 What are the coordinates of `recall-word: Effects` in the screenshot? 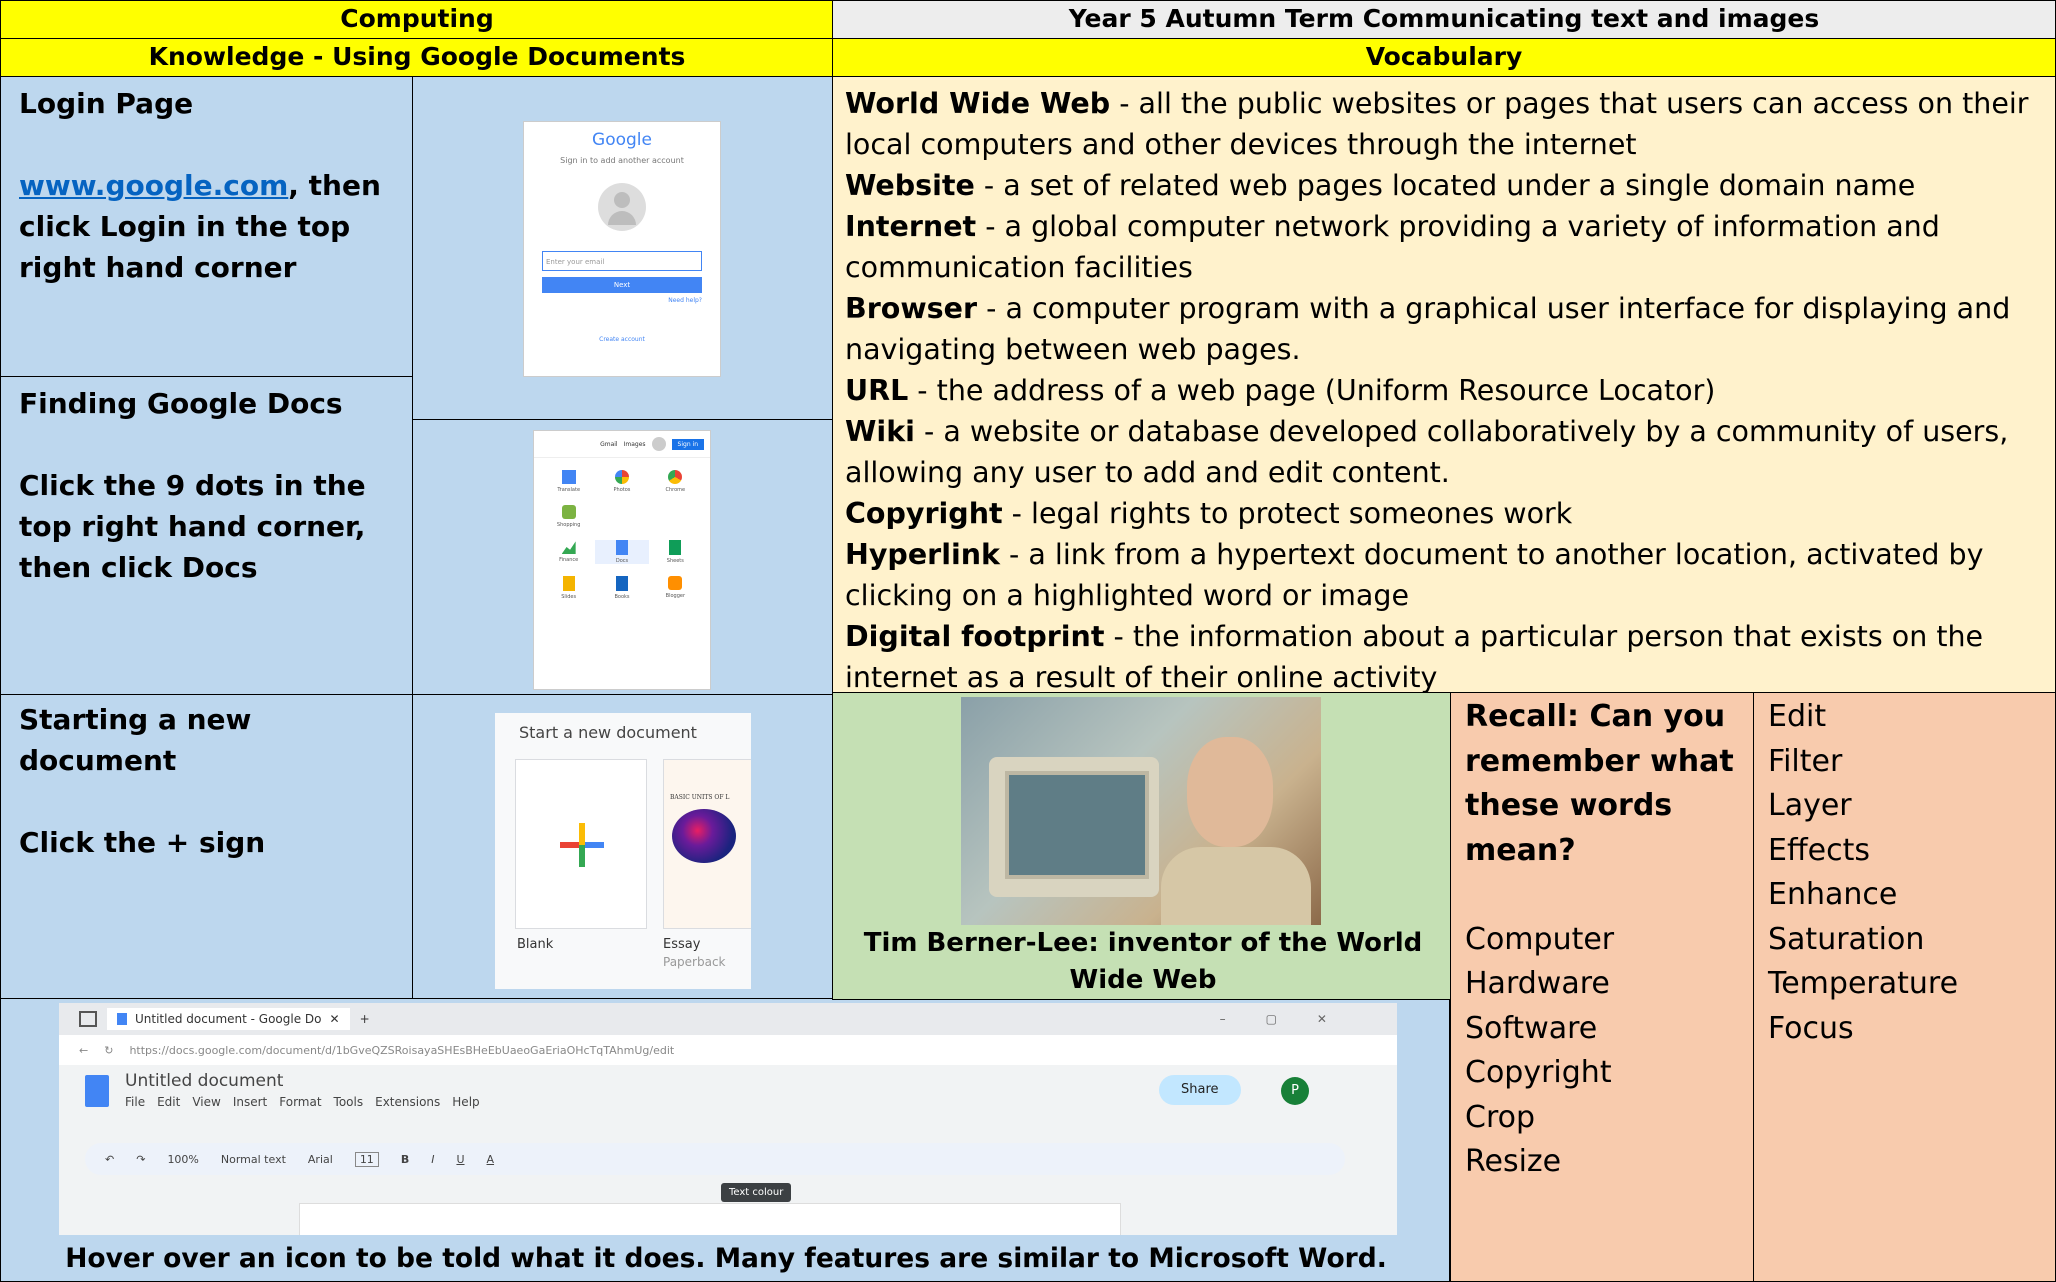 It's located at (1819, 850).